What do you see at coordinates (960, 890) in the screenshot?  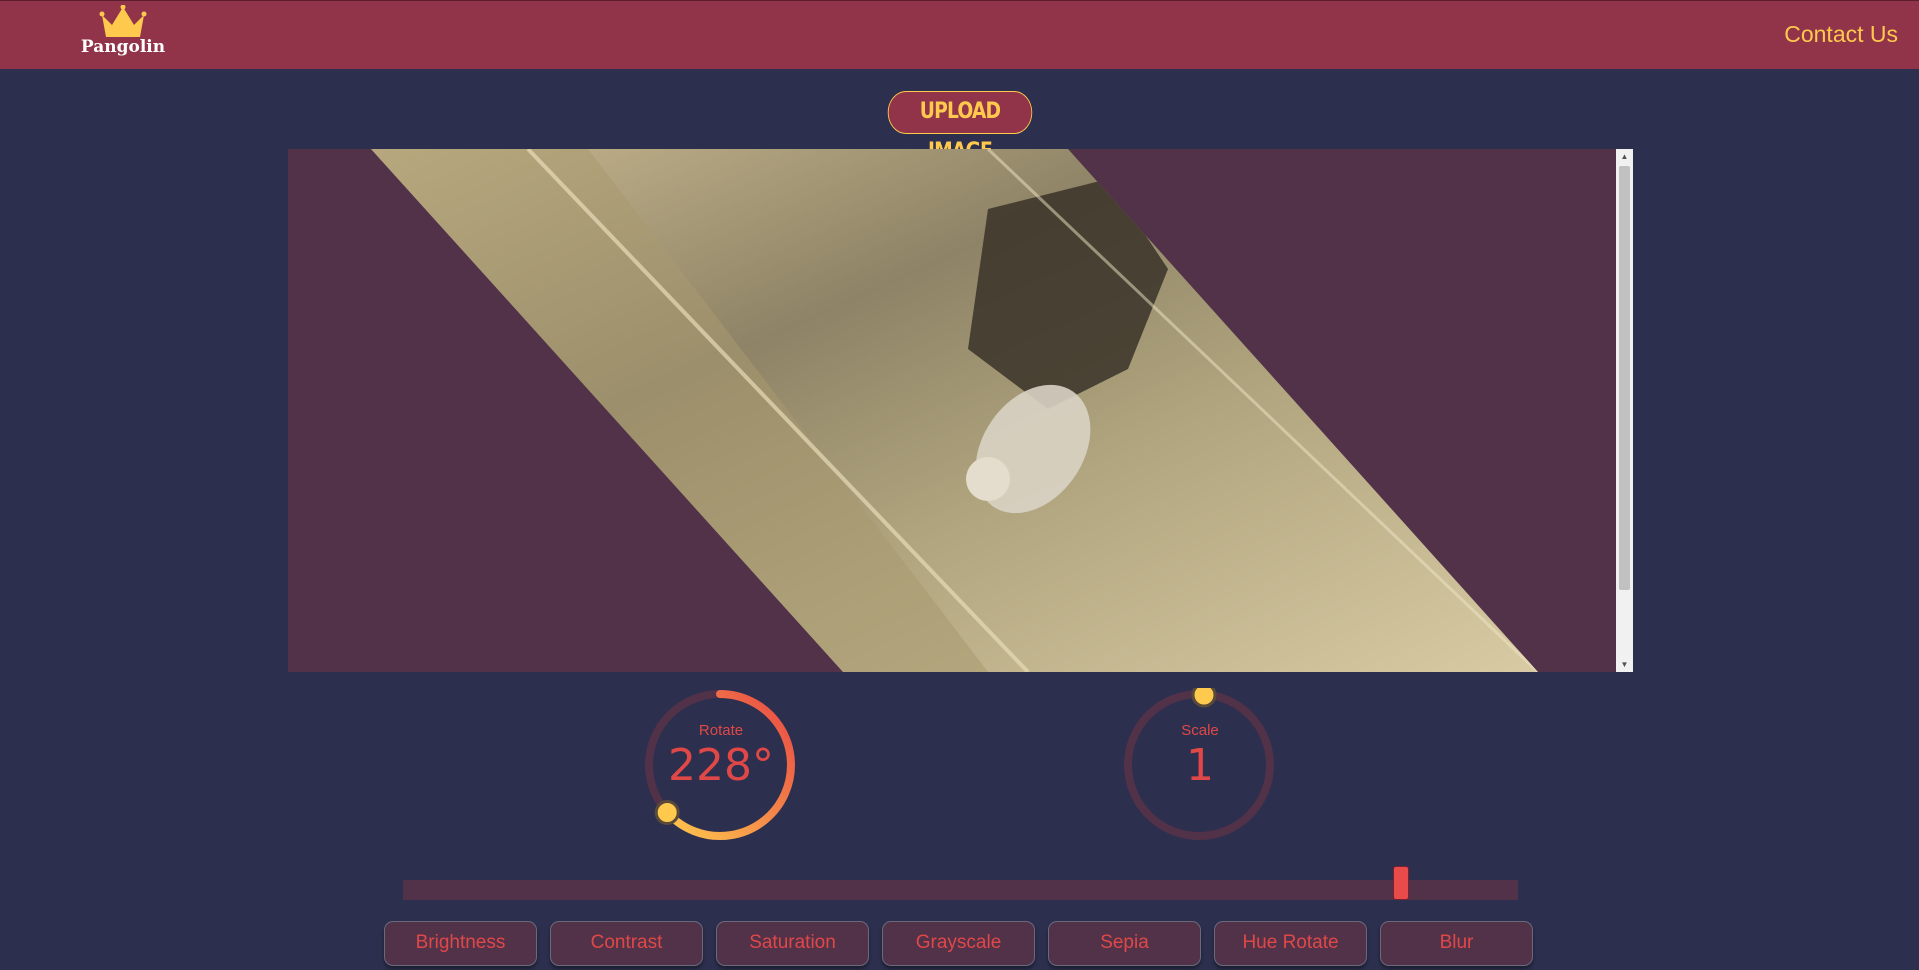 I see `filter-slider-track` at bounding box center [960, 890].